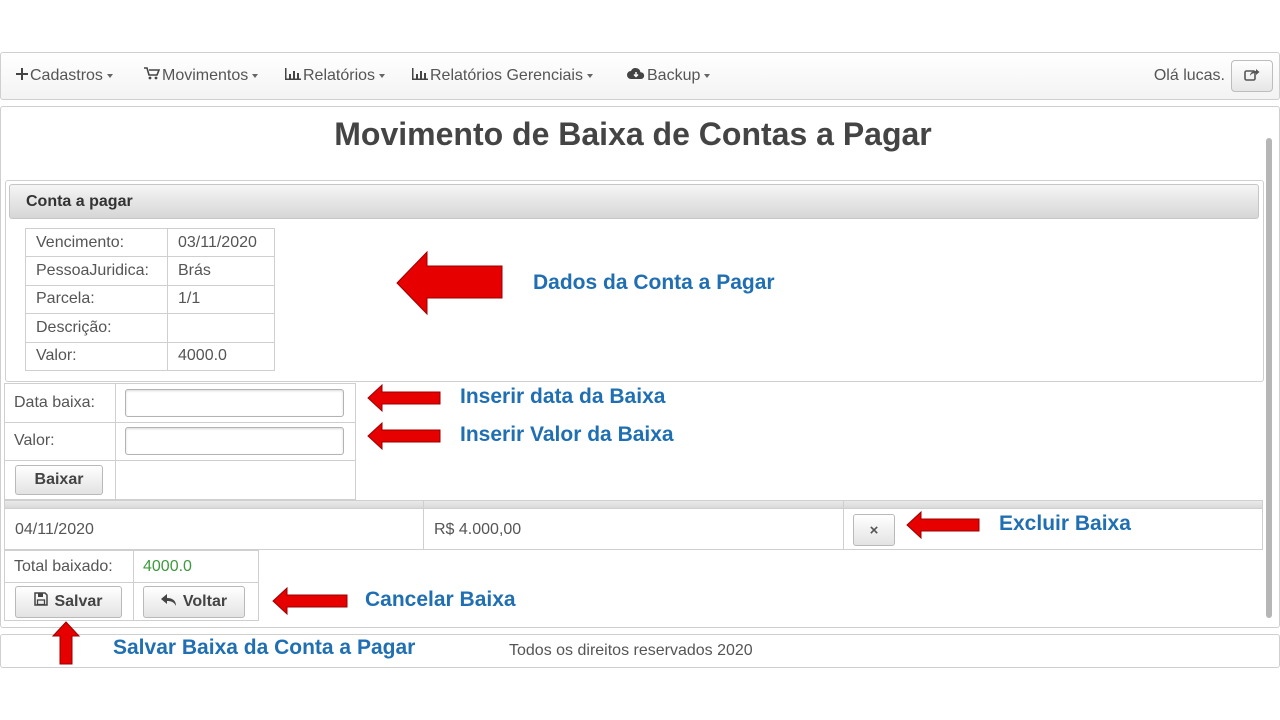 The width and height of the screenshot is (1280, 720). What do you see at coordinates (96, 299) in the screenshot?
I see `detail-label: Parcela:` at bounding box center [96, 299].